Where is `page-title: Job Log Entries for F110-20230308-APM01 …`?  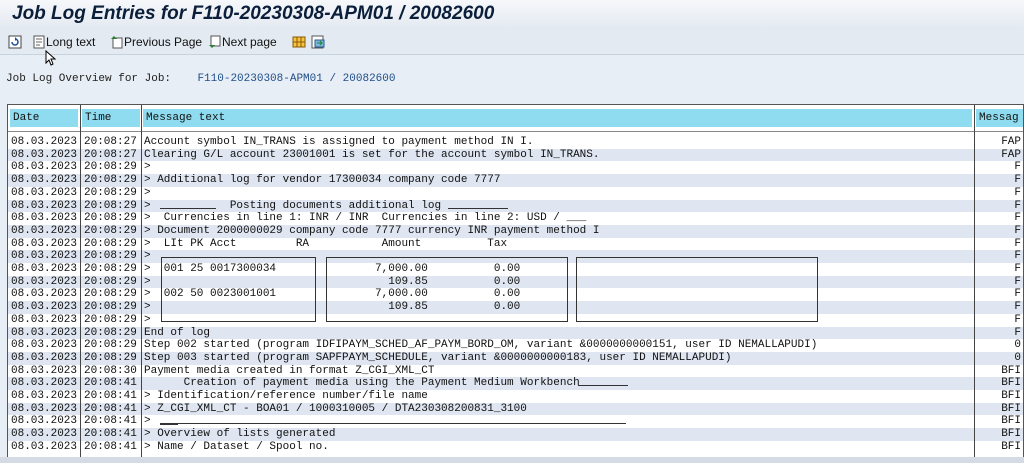 page-title: Job Log Entries for F110-20230308-APM01 … is located at coordinates (253, 13).